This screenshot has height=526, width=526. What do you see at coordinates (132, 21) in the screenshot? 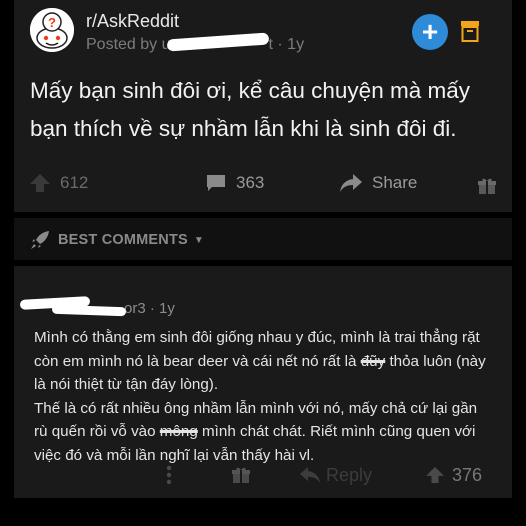
I see `subreddit-name: r/AskReddit` at bounding box center [132, 21].